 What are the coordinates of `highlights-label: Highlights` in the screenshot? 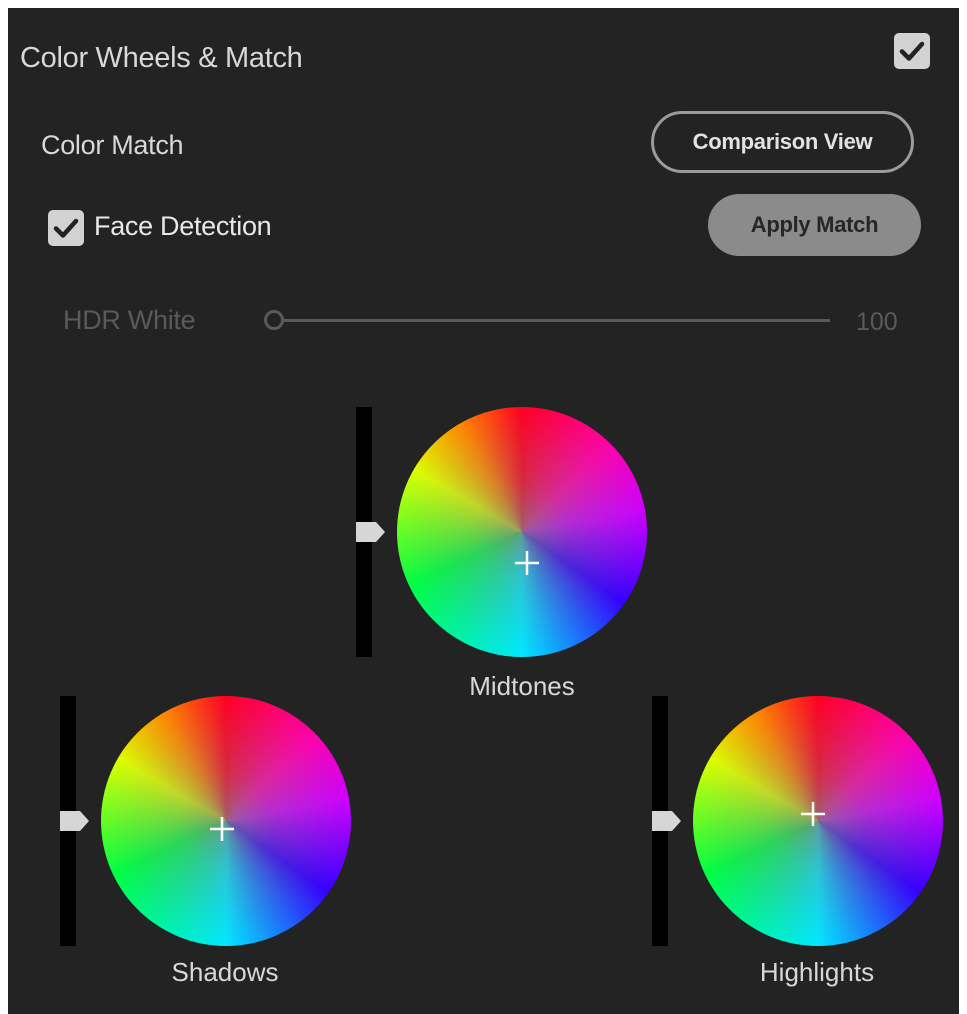 It's located at (817, 972).